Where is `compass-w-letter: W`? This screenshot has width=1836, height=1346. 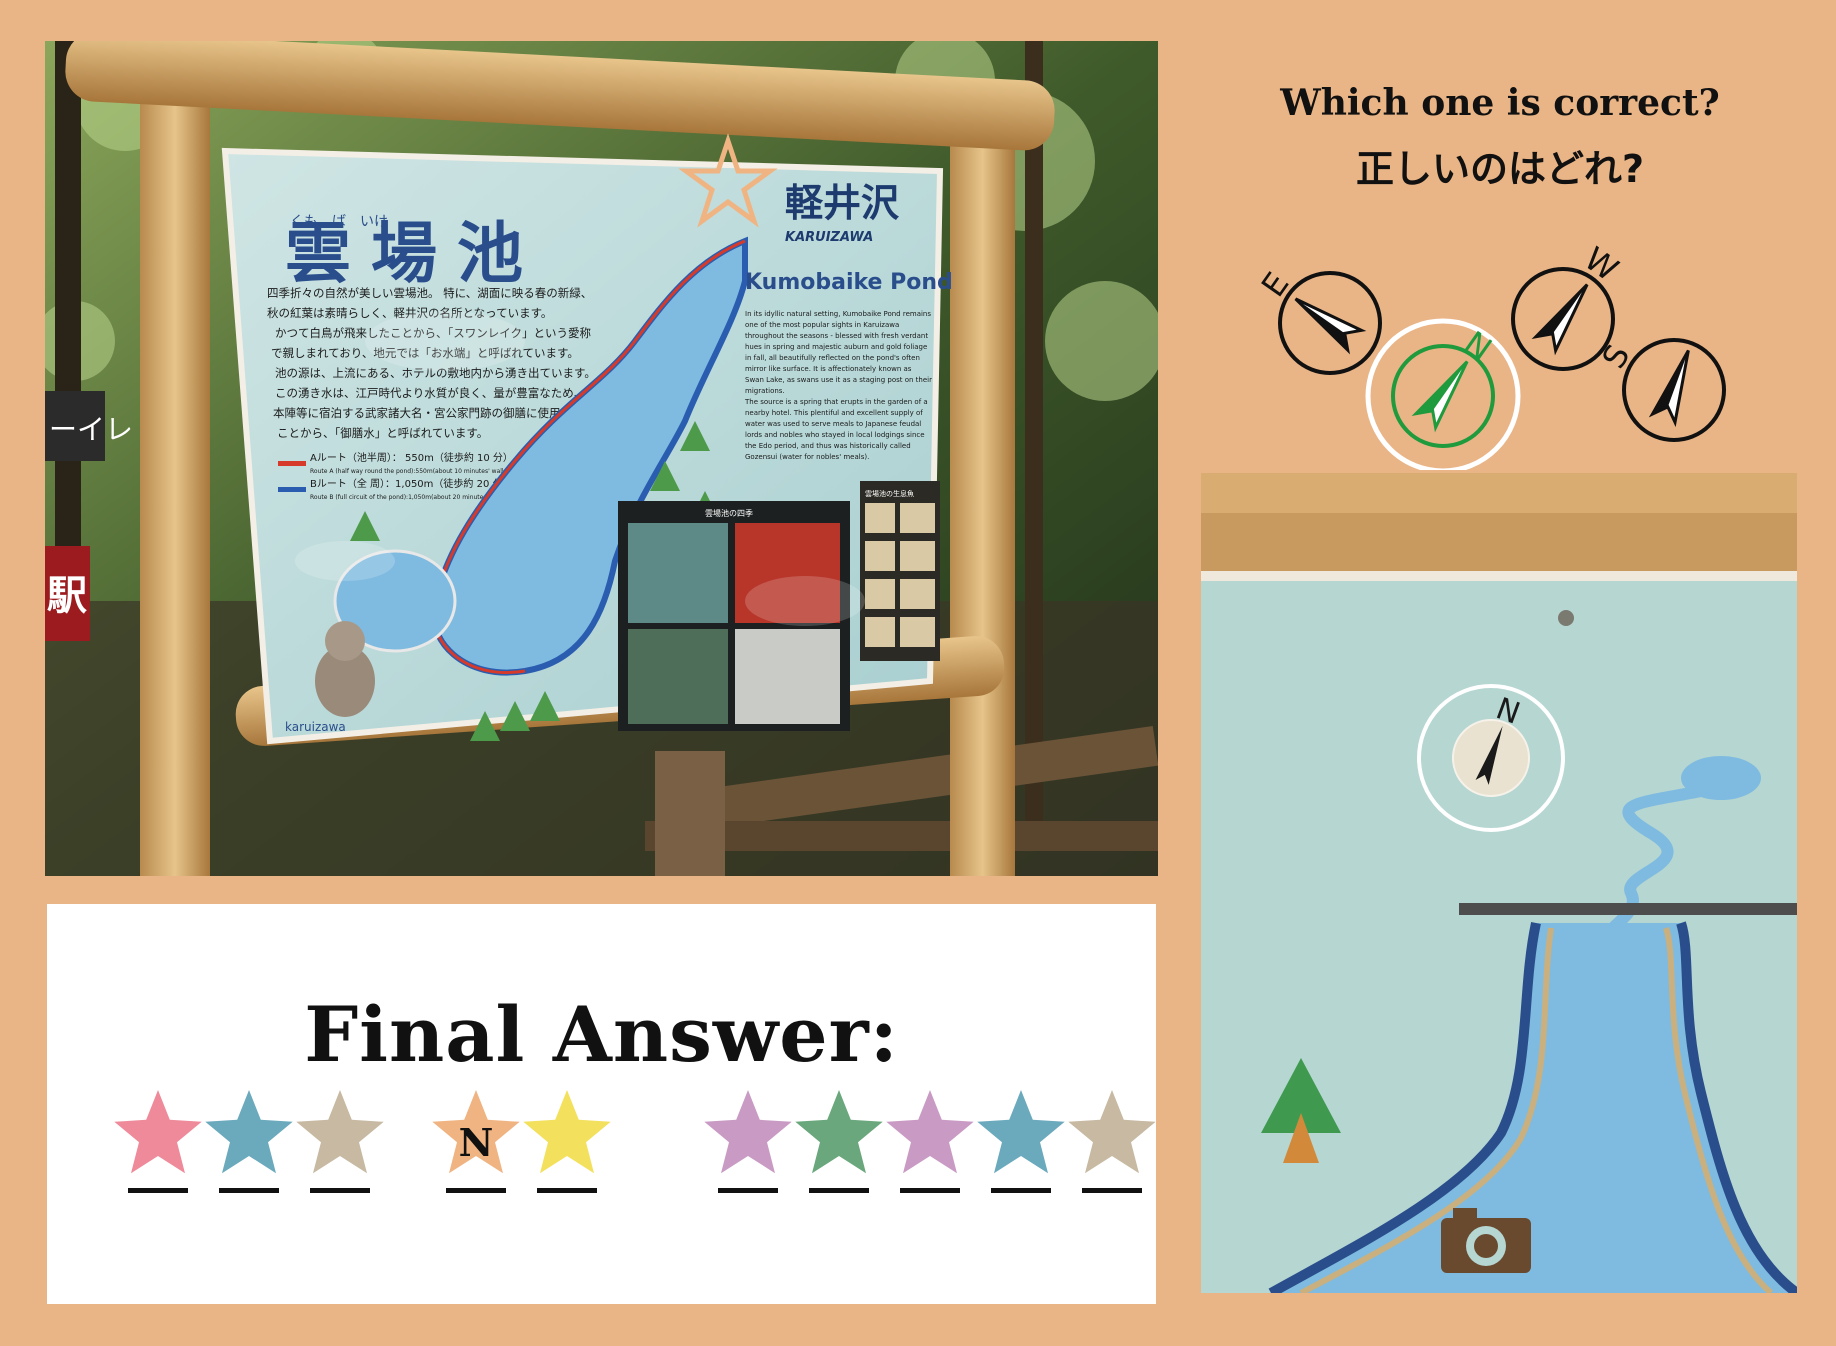
compass-w-letter: W is located at coordinates (1602, 263).